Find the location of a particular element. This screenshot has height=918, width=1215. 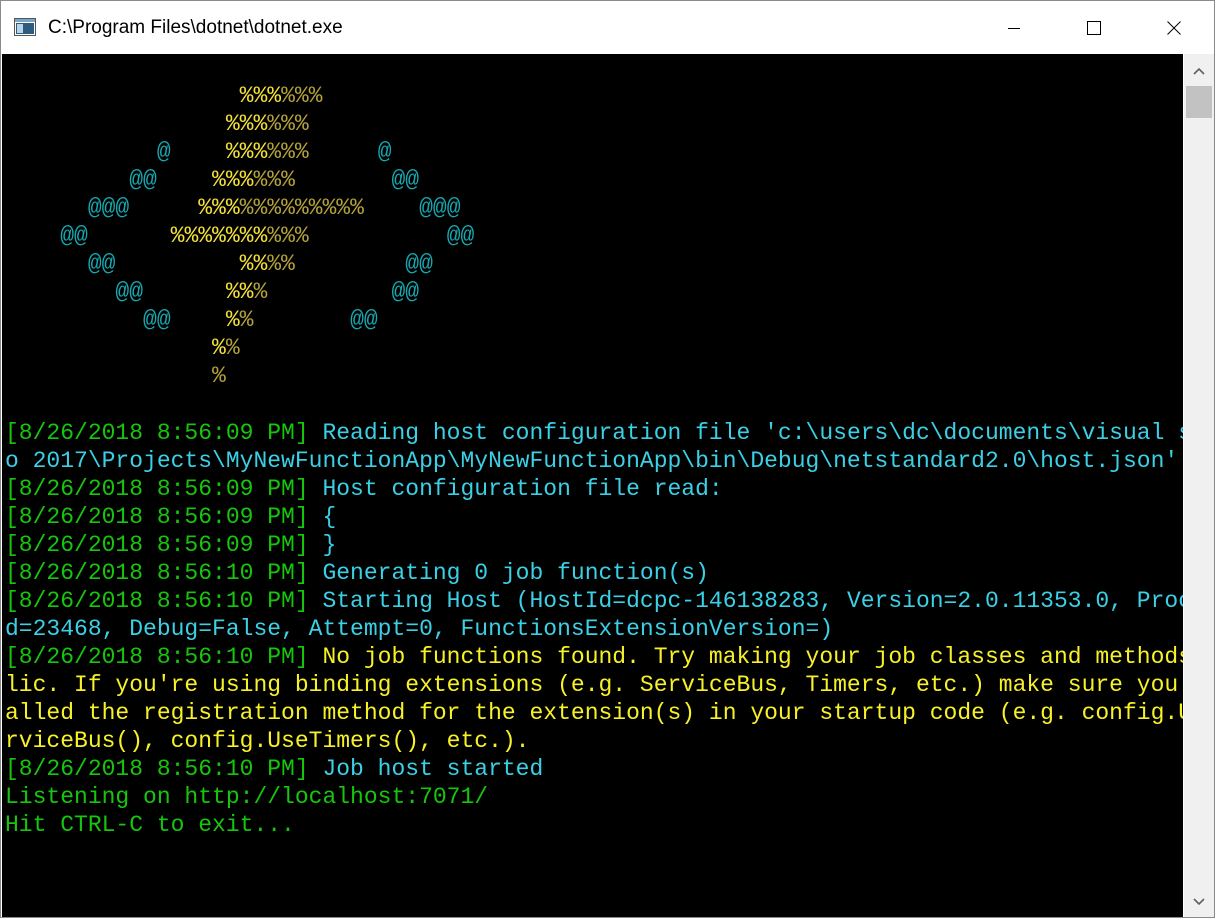

maximize-icon is located at coordinates (1094, 27).